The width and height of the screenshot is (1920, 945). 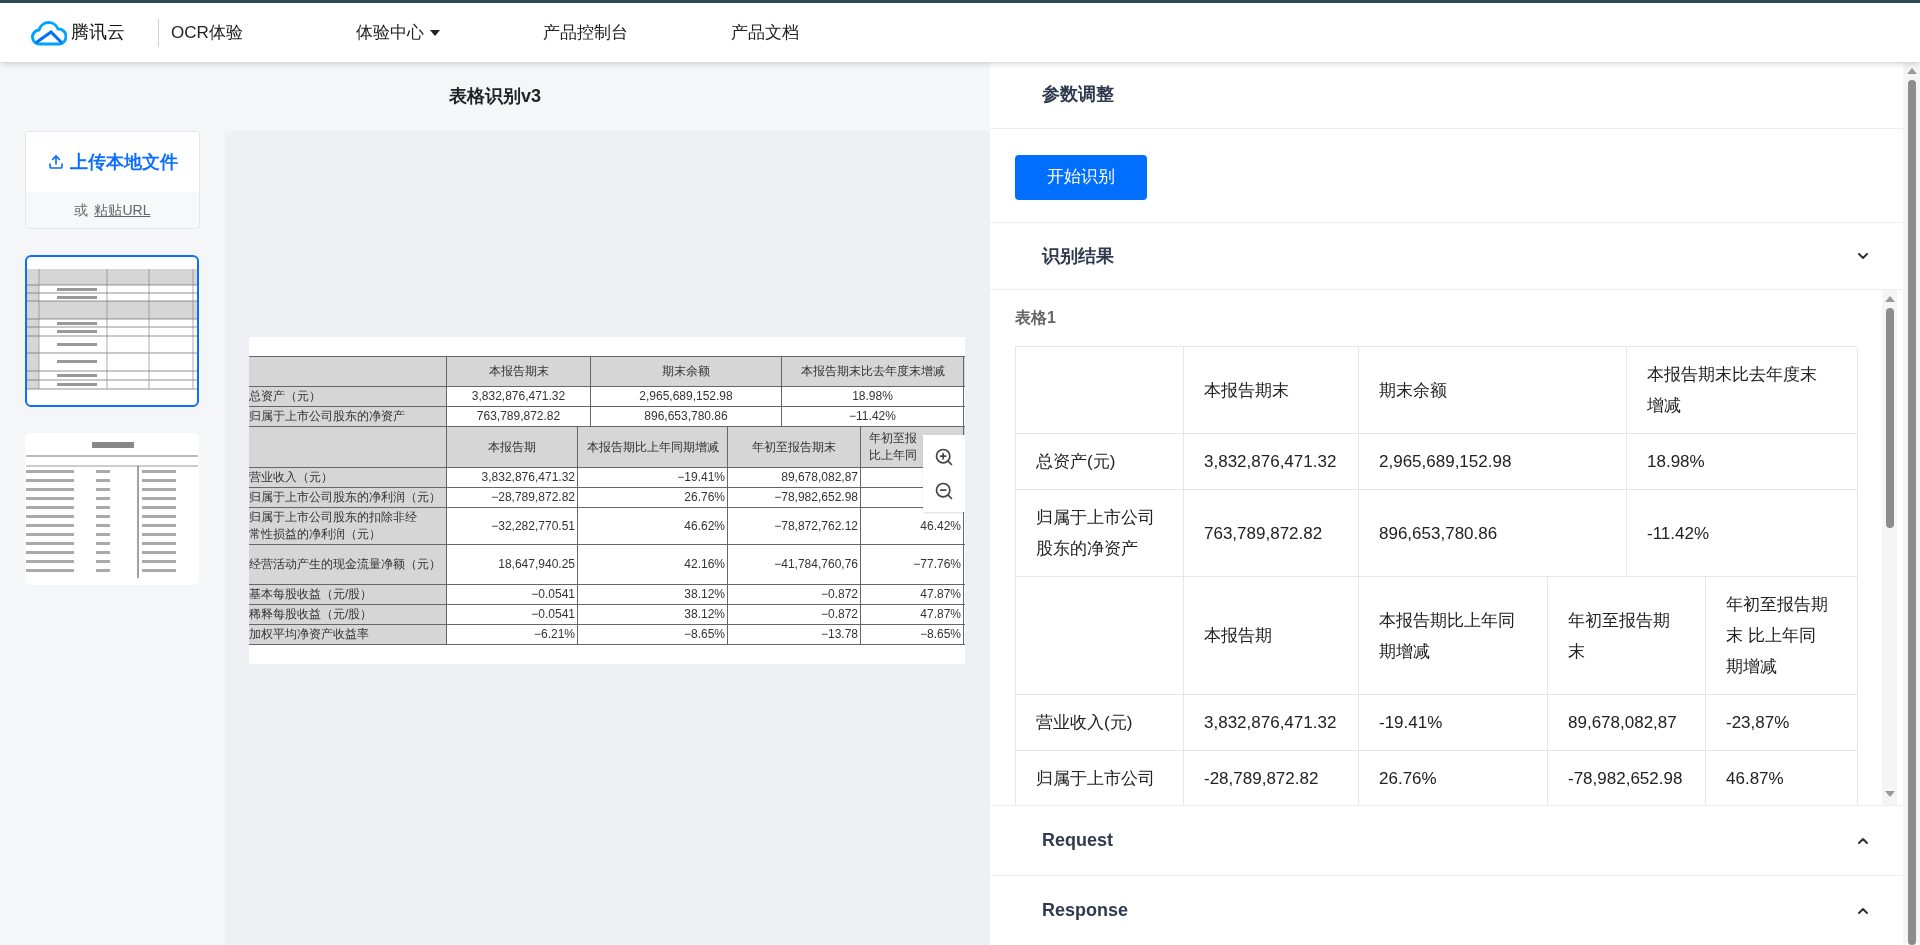 I want to click on section-title: Request, so click(x=1077, y=840).